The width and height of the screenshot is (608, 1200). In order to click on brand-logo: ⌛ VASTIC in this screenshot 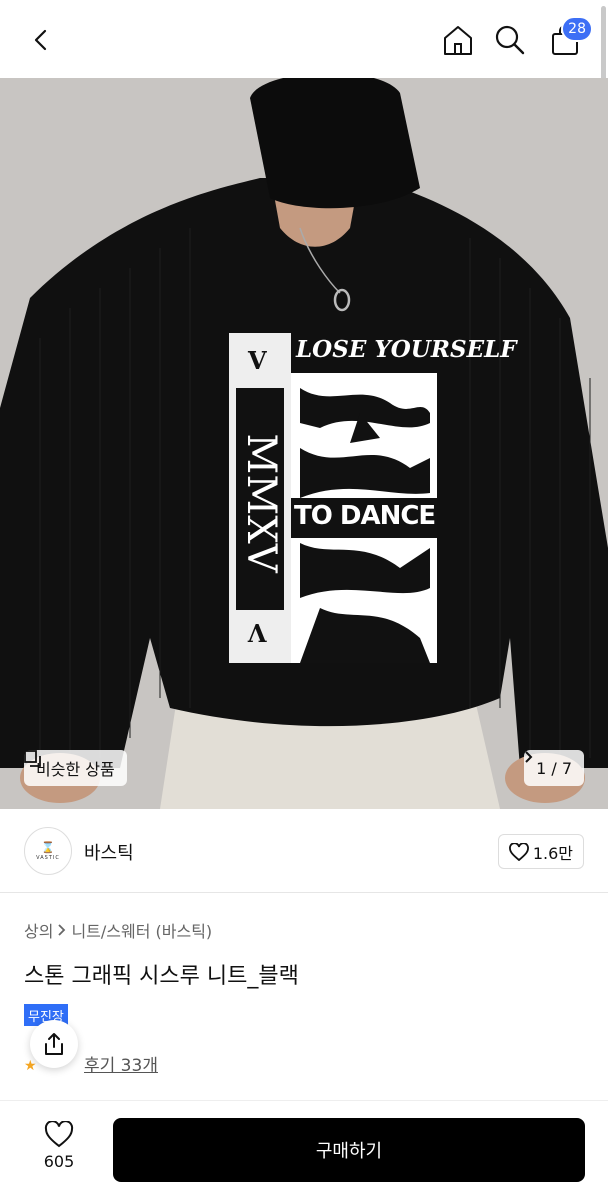, I will do `click(48, 851)`.